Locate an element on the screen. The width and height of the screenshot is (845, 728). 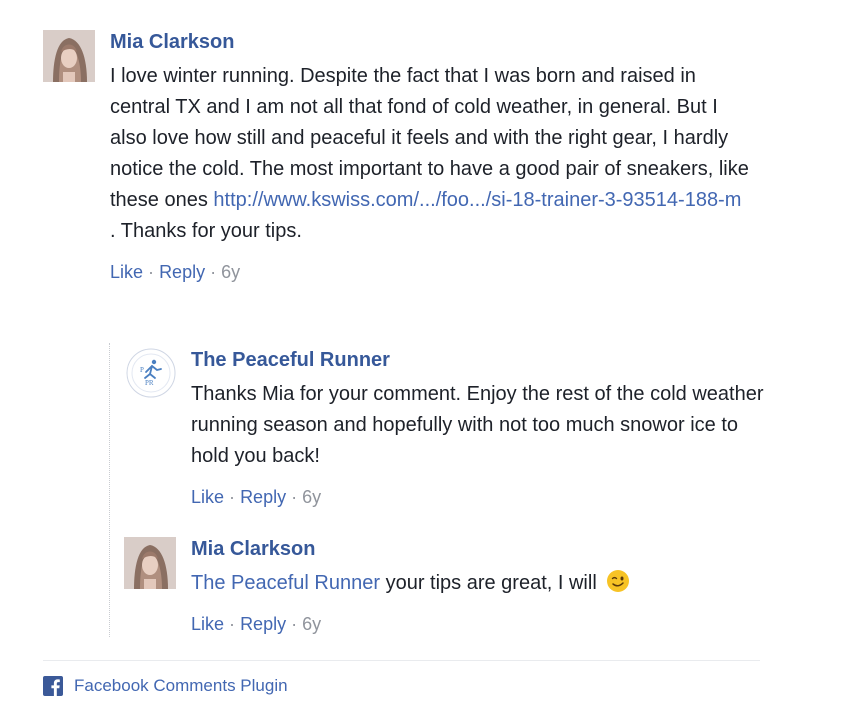
mention-link: The Peaceful Runner is located at coordinates (285, 583).